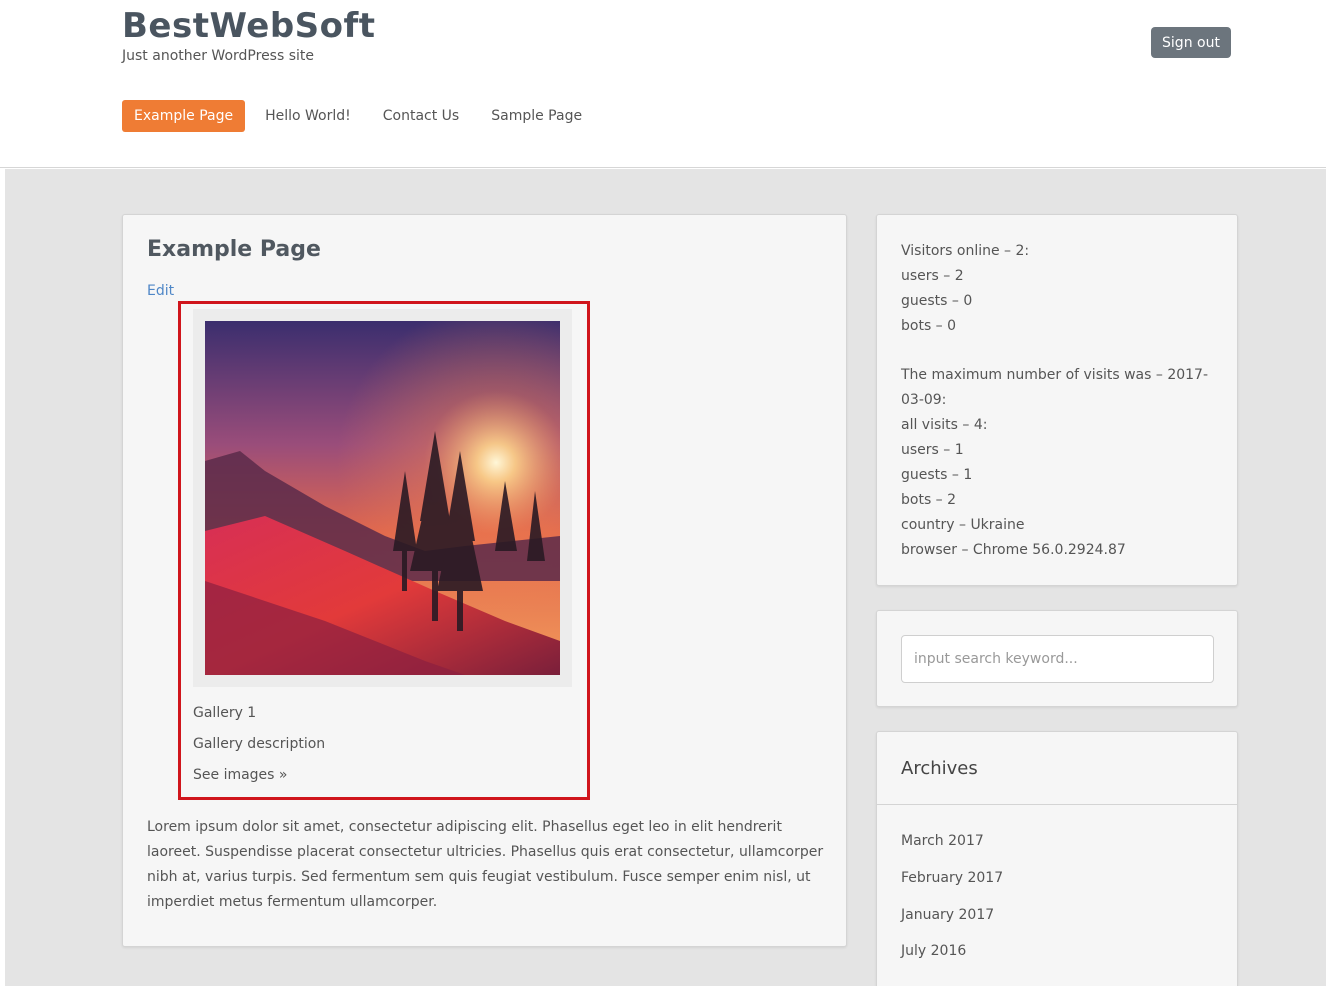 The width and height of the screenshot is (1326, 986). What do you see at coordinates (536, 116) in the screenshot?
I see `nav-item-sample-page: Sample Page` at bounding box center [536, 116].